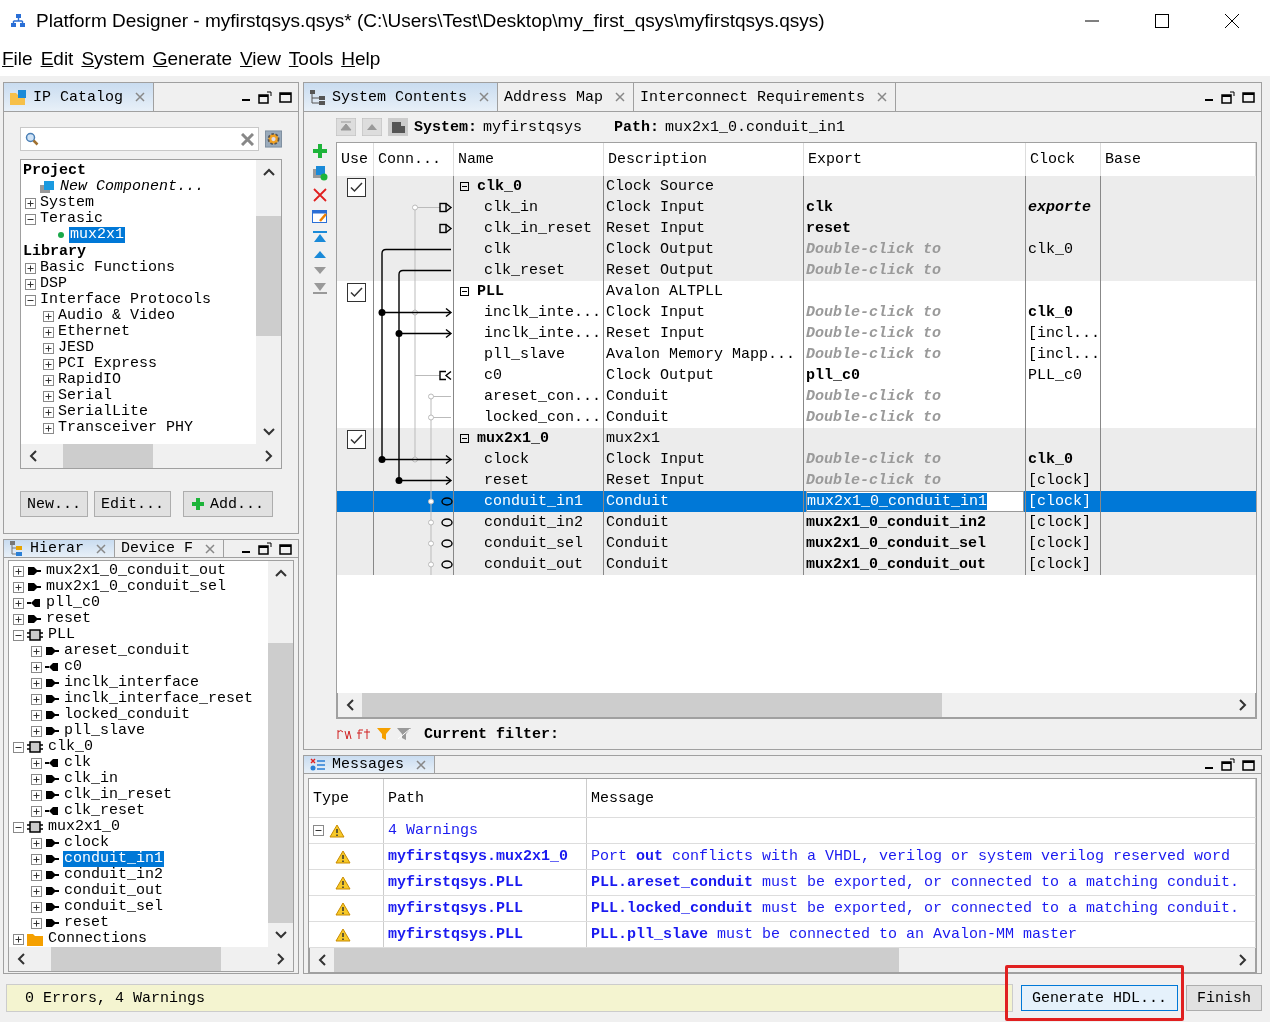  Describe the element at coordinates (73, 603) in the screenshot. I see `tree-item: pll_c0` at that location.